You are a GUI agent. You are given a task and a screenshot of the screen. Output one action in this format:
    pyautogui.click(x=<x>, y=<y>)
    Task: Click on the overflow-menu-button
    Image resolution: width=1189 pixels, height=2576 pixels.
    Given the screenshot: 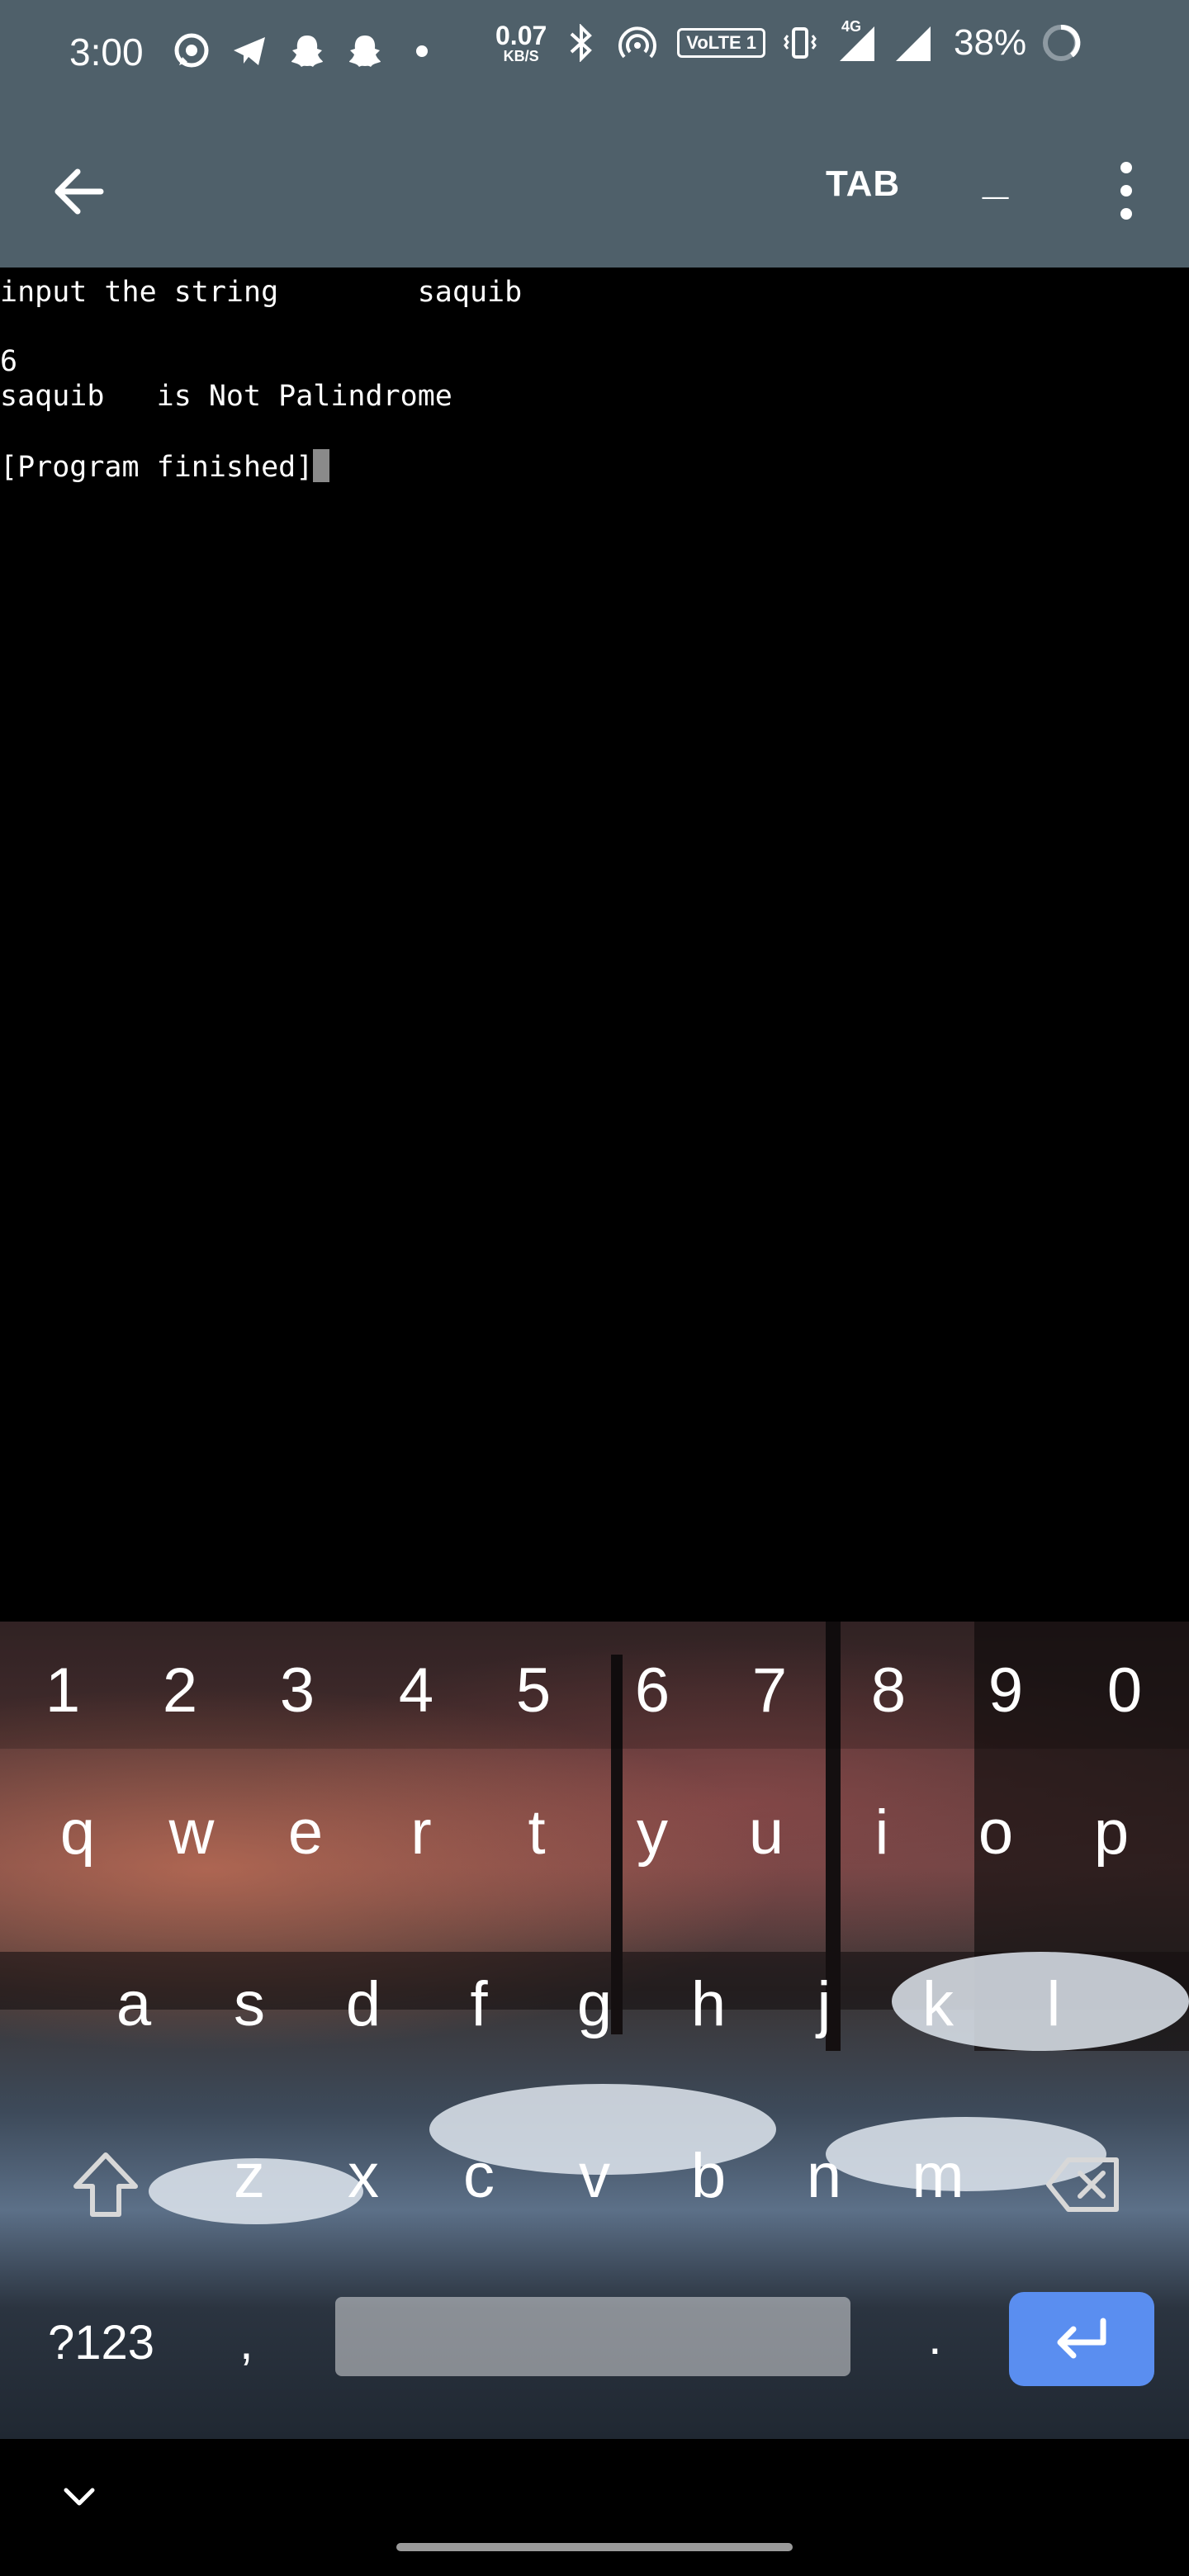 What is the action you would take?
    pyautogui.click(x=1126, y=191)
    